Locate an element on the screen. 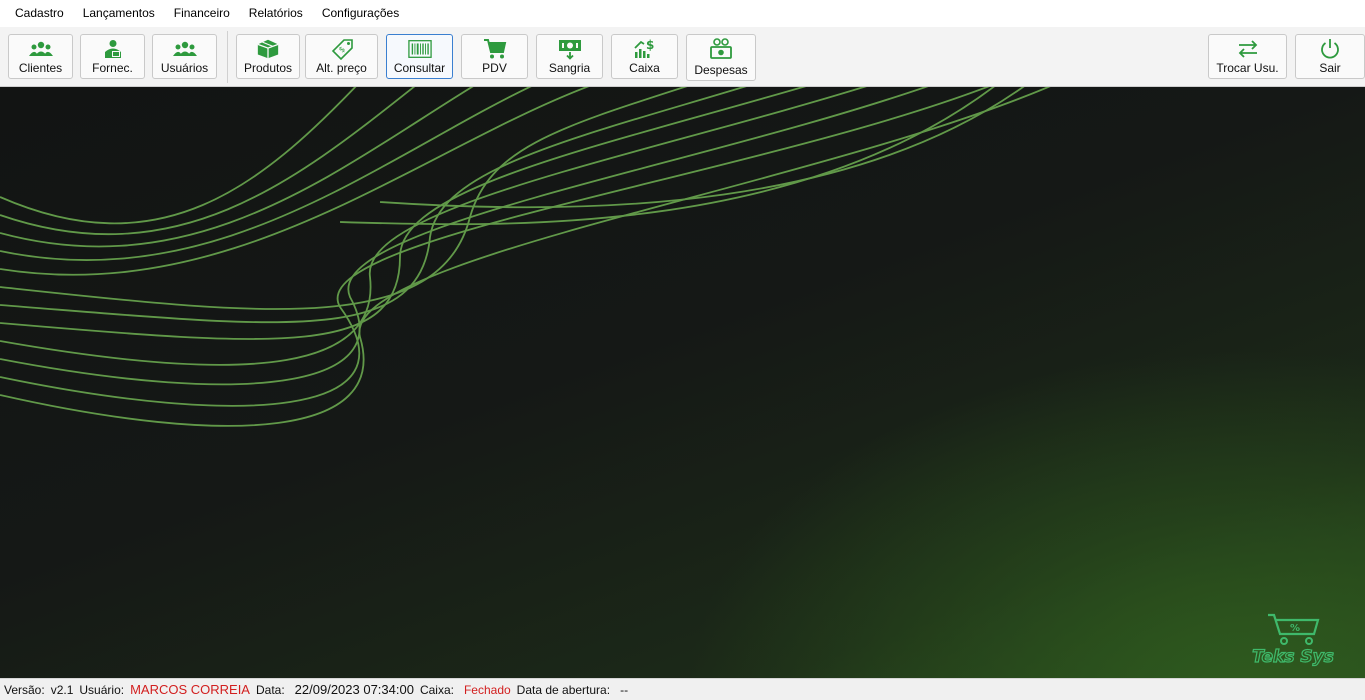 The image size is (1365, 700). cash-label: Caixa: is located at coordinates (436, 689).